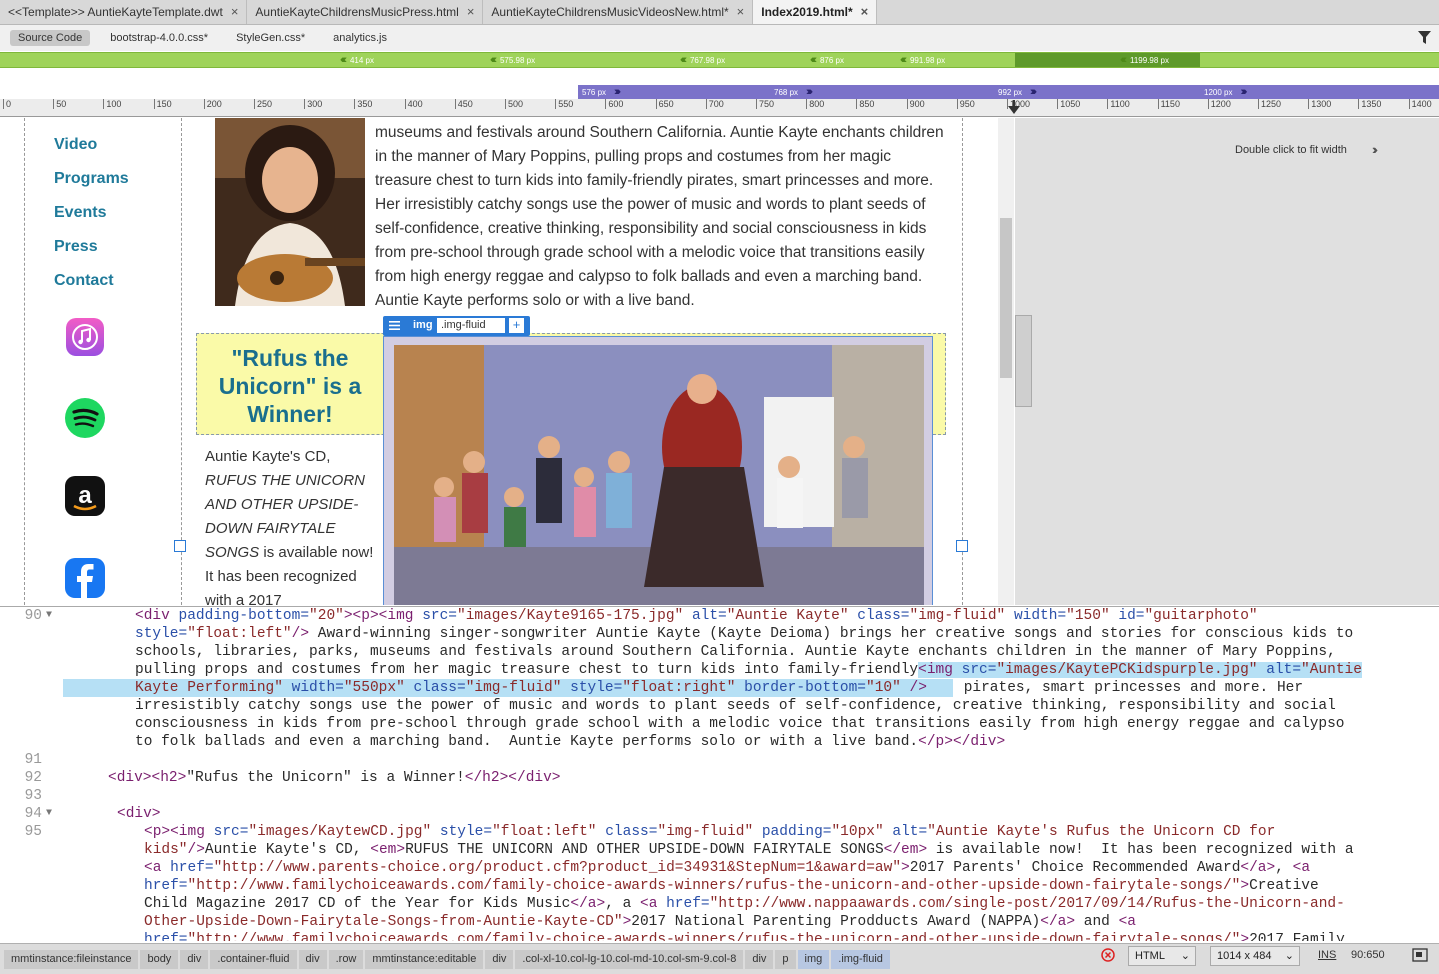  Describe the element at coordinates (212, 104) in the screenshot. I see `ruler-tick: 200` at that location.